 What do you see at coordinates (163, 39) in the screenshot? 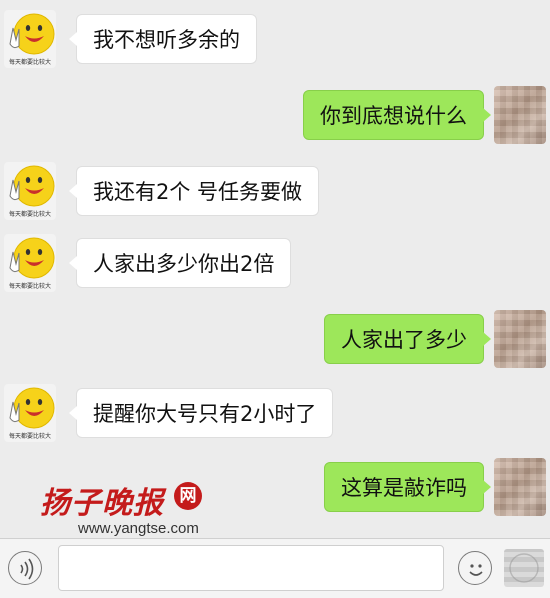
I see `message-bubble-incoming: 我不想听多余的` at bounding box center [163, 39].